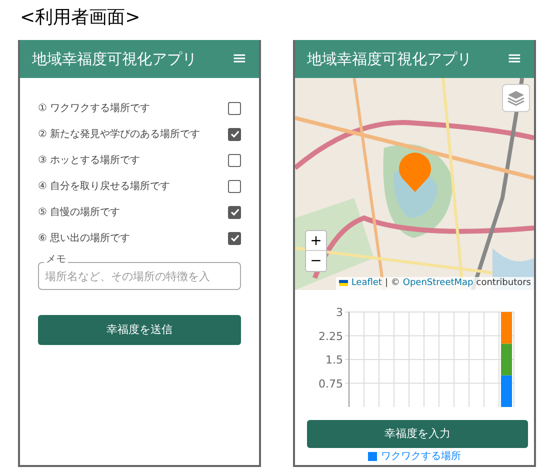 The width and height of the screenshot is (537, 471). What do you see at coordinates (415, 172) in the screenshot?
I see `map-marker-icon` at bounding box center [415, 172].